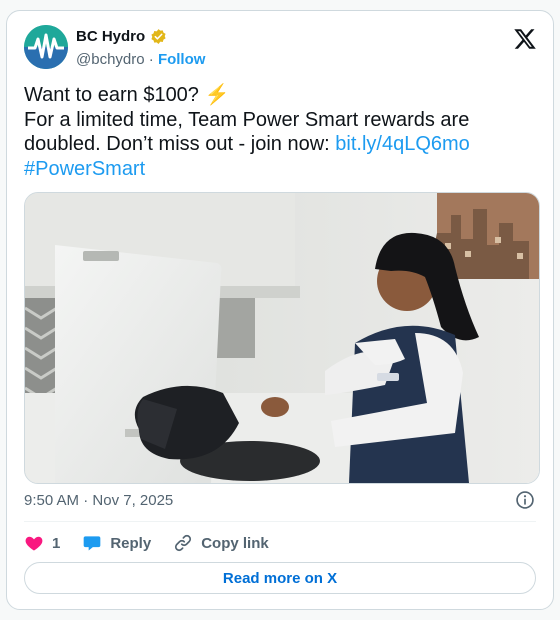 This screenshot has height=620, width=560. What do you see at coordinates (92, 543) in the screenshot?
I see `reply-bubble-icon` at bounding box center [92, 543].